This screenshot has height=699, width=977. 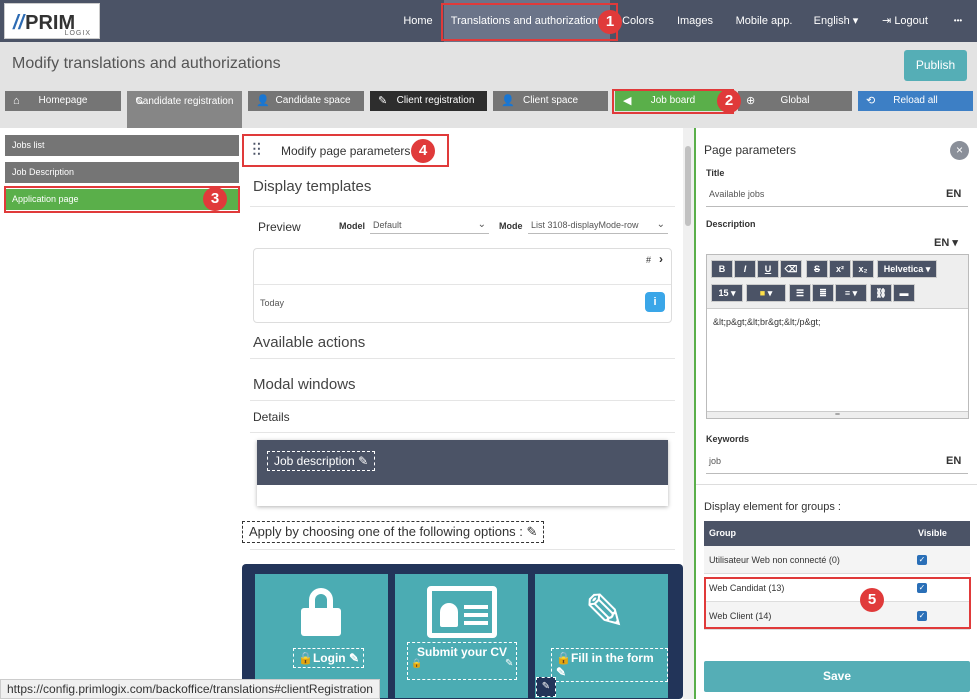 What do you see at coordinates (837, 414) in the screenshot?
I see `resize-handle: ═` at bounding box center [837, 414].